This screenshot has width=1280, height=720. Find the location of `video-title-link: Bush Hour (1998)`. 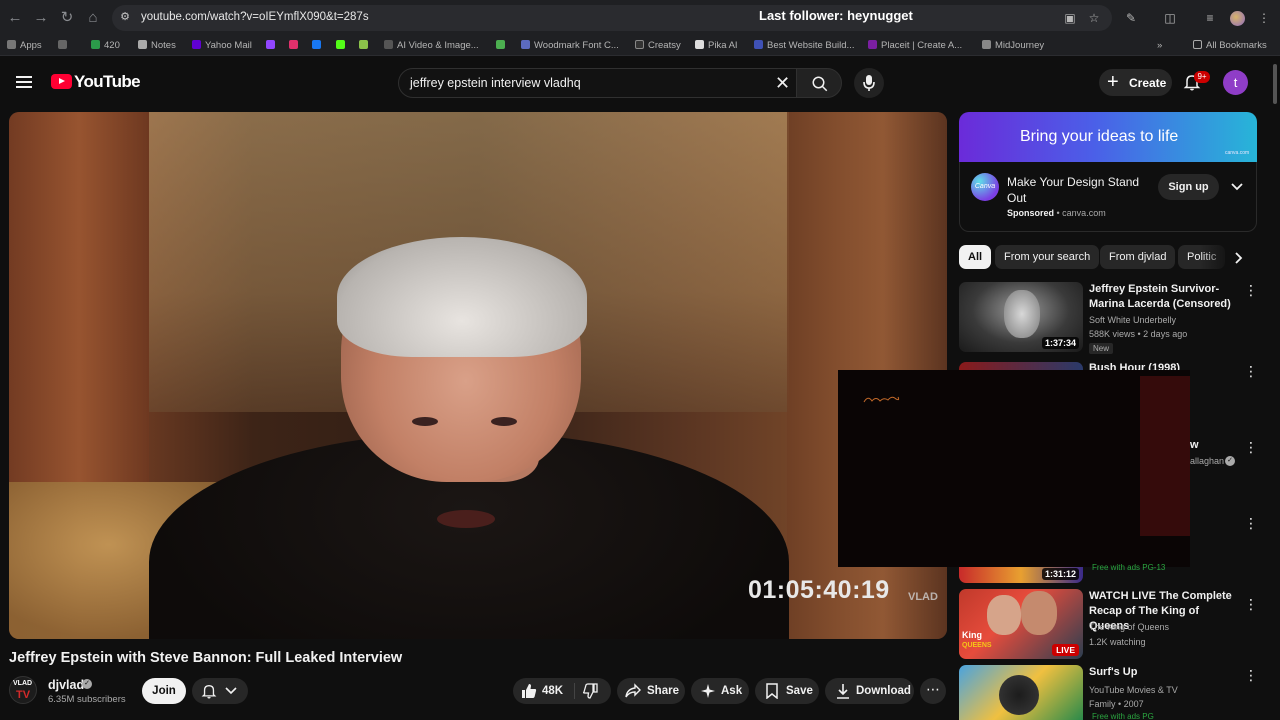

video-title-link: Bush Hour (1998) is located at coordinates (1164, 365).